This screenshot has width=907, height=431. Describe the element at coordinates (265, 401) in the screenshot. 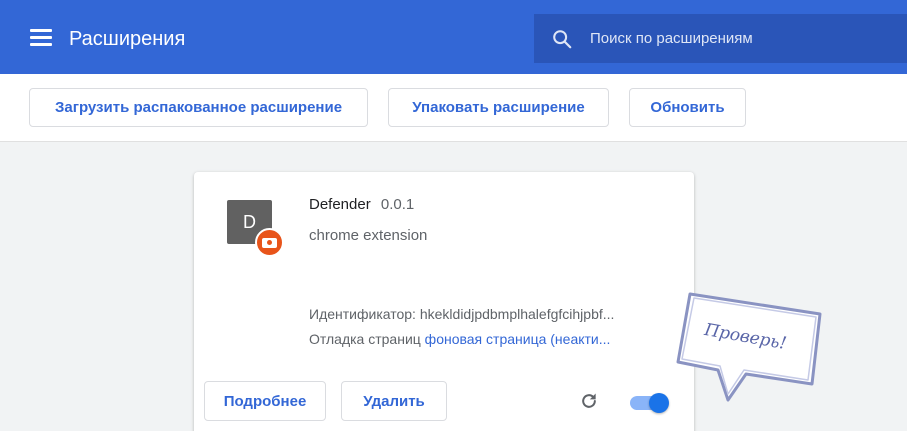

I see `details-button: Подробнее` at that location.